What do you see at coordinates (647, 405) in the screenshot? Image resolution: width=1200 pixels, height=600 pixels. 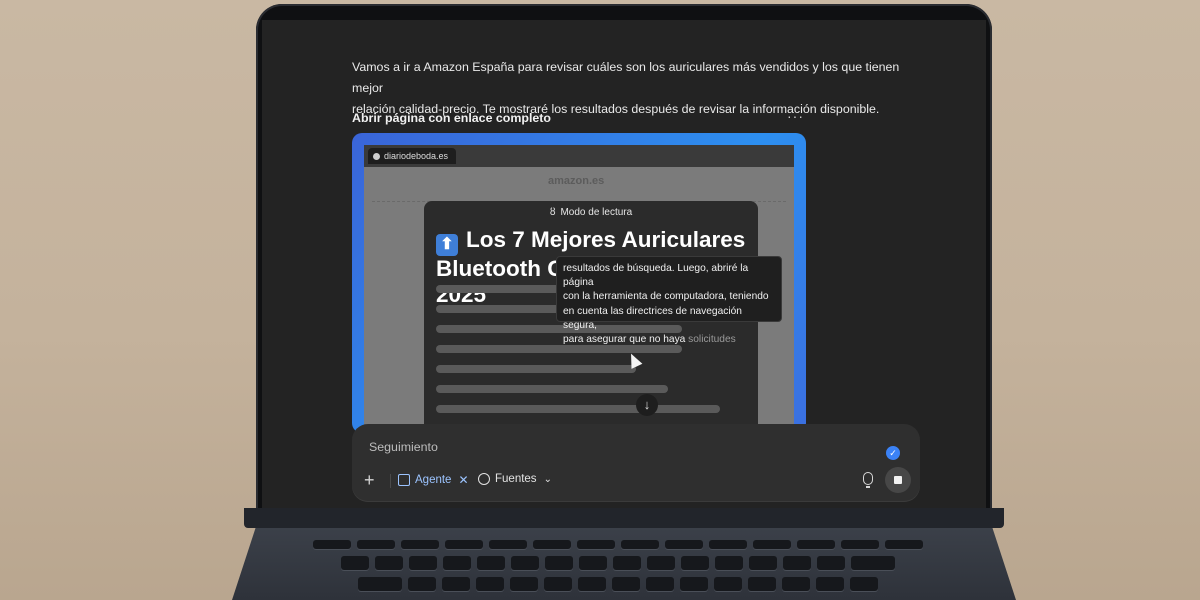 I see `scroll-down-button: ↓` at bounding box center [647, 405].